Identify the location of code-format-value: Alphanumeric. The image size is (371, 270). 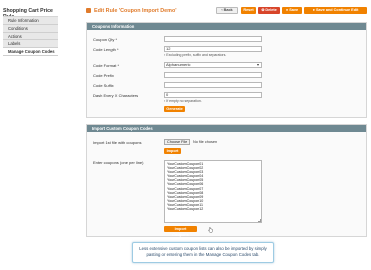
(178, 64).